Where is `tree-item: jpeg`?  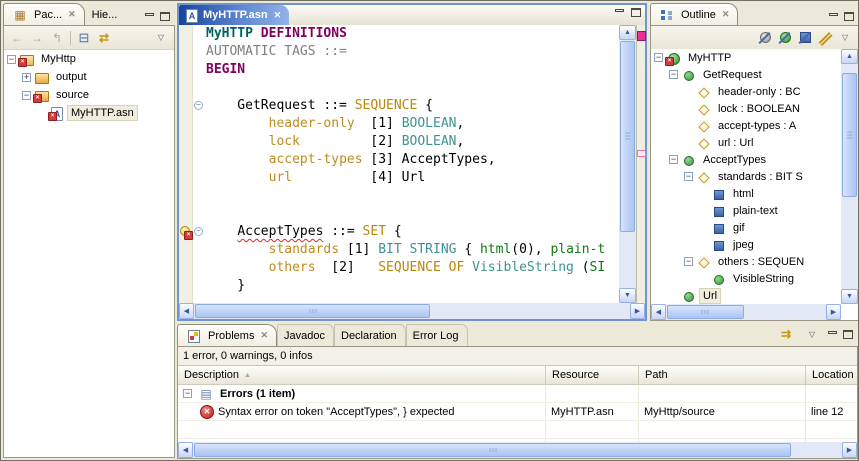
tree-item: jpeg is located at coordinates (746, 244).